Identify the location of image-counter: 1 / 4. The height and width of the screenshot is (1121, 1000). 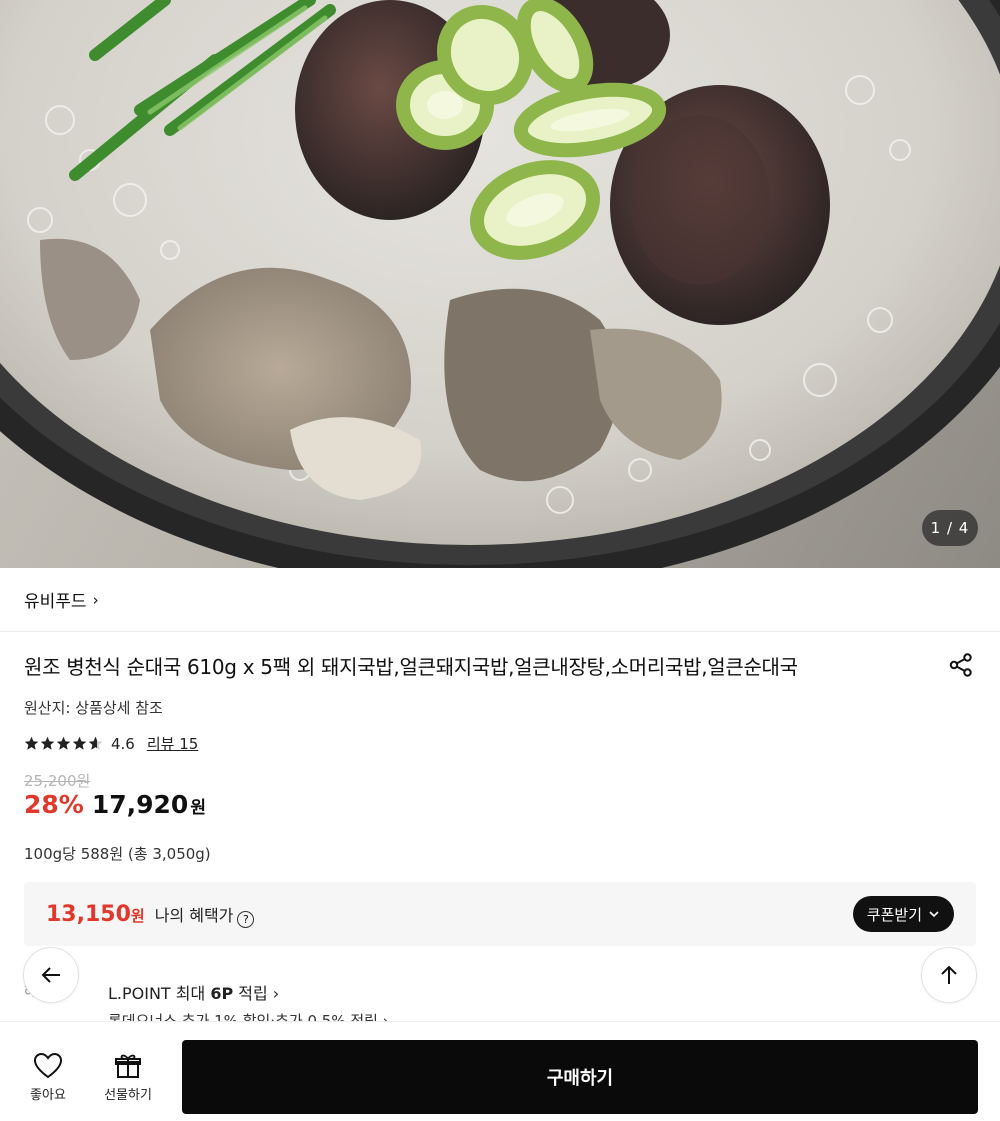
(950, 528).